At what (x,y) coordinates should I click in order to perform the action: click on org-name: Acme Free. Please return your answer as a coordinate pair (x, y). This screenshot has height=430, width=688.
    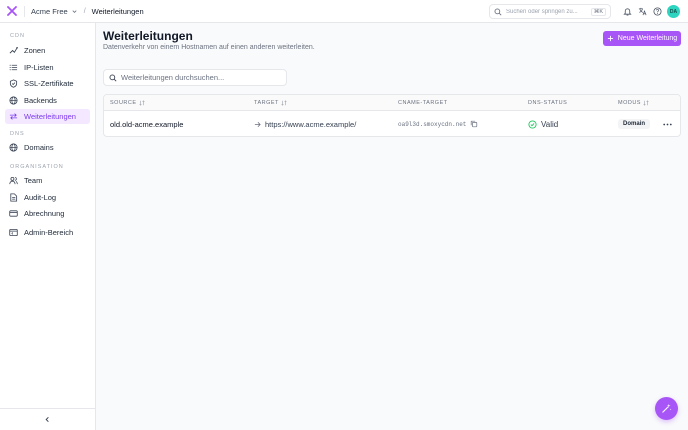
    Looking at the image, I should click on (49, 11).